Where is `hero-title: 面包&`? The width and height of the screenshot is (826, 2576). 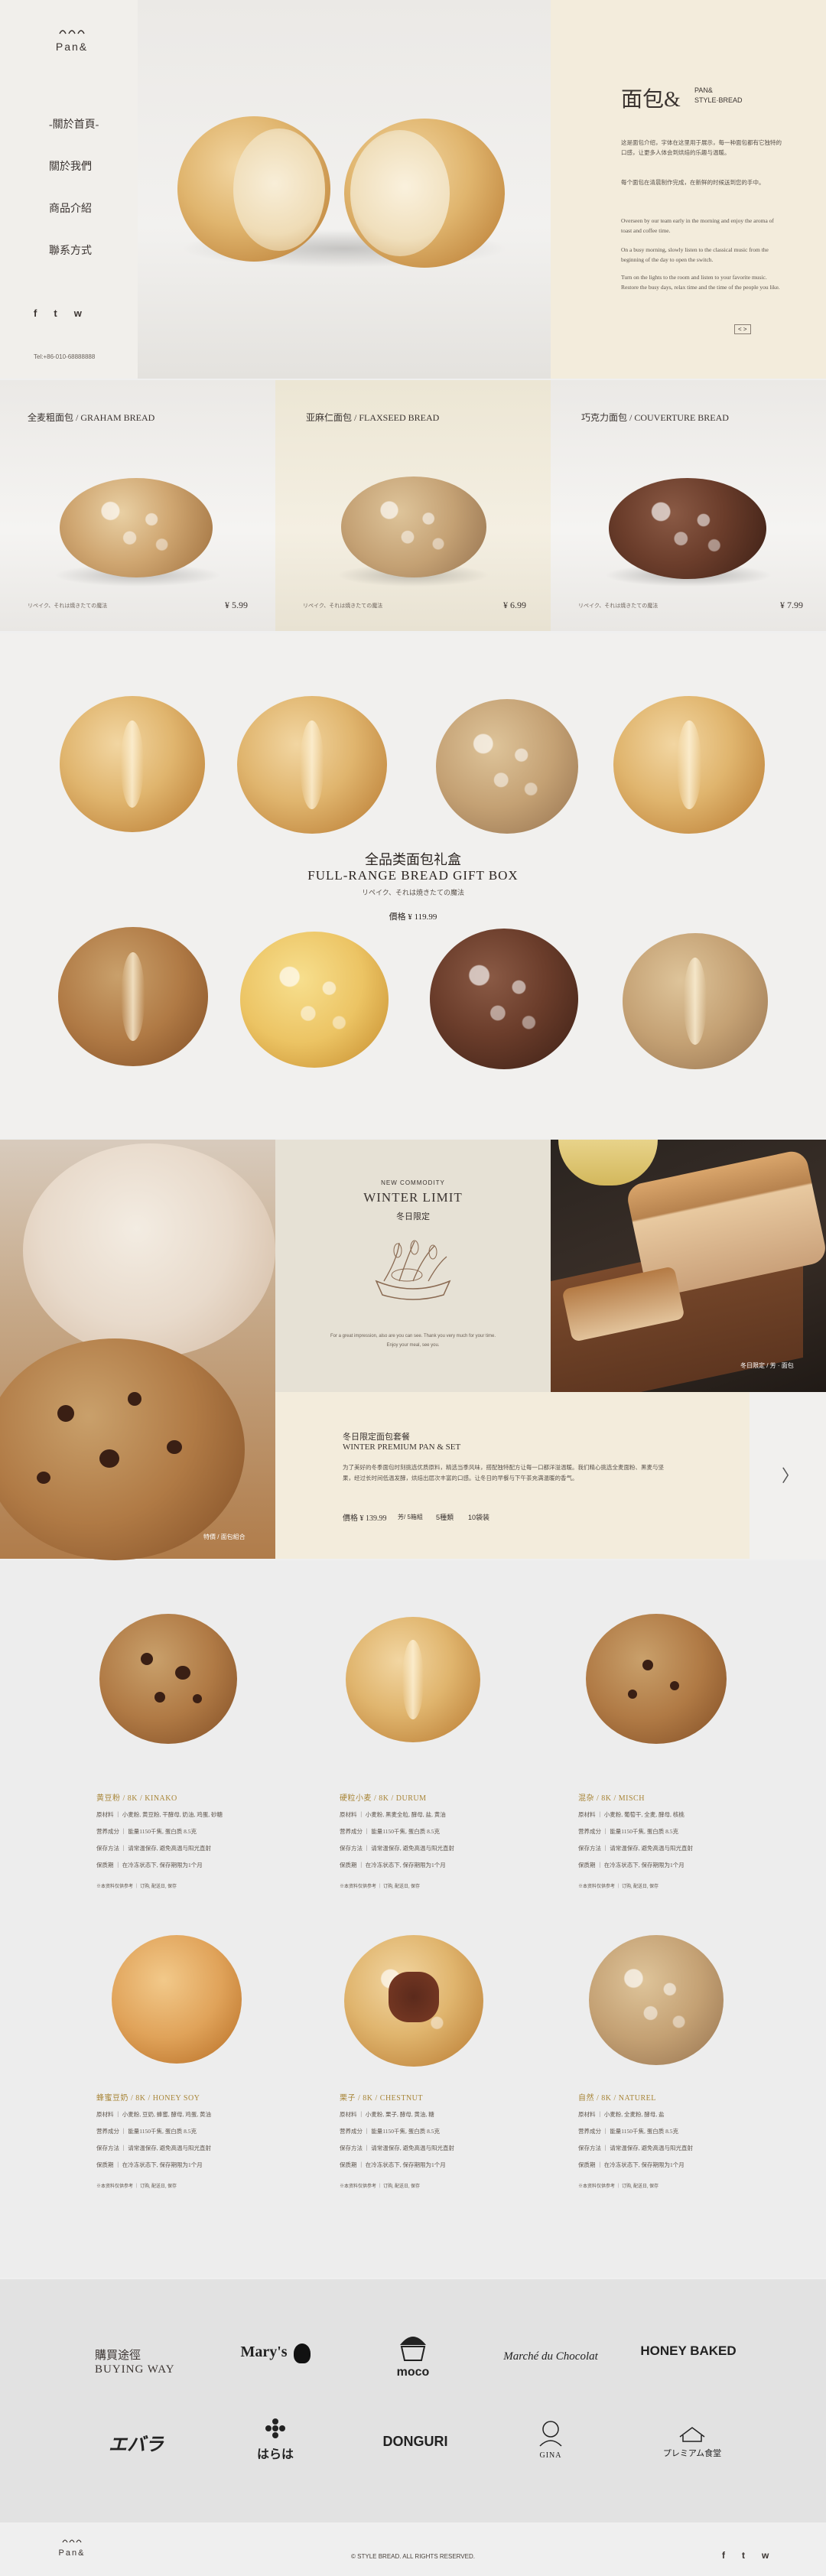
hero-title: 面包& is located at coordinates (651, 100).